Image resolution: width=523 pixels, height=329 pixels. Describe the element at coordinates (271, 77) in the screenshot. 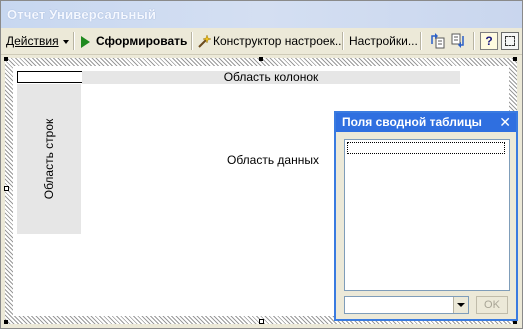

I see `columns-area: Область колонок` at that location.